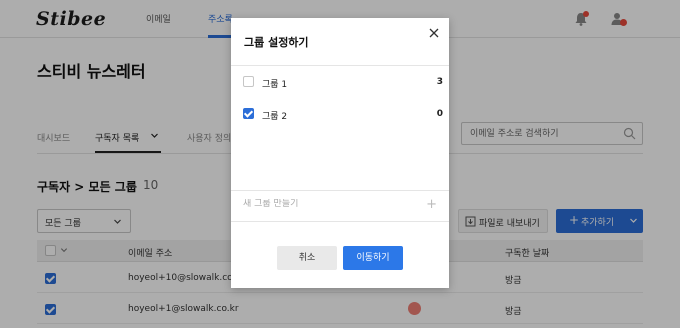  I want to click on group-option: 그룹 1 3, so click(340, 82).